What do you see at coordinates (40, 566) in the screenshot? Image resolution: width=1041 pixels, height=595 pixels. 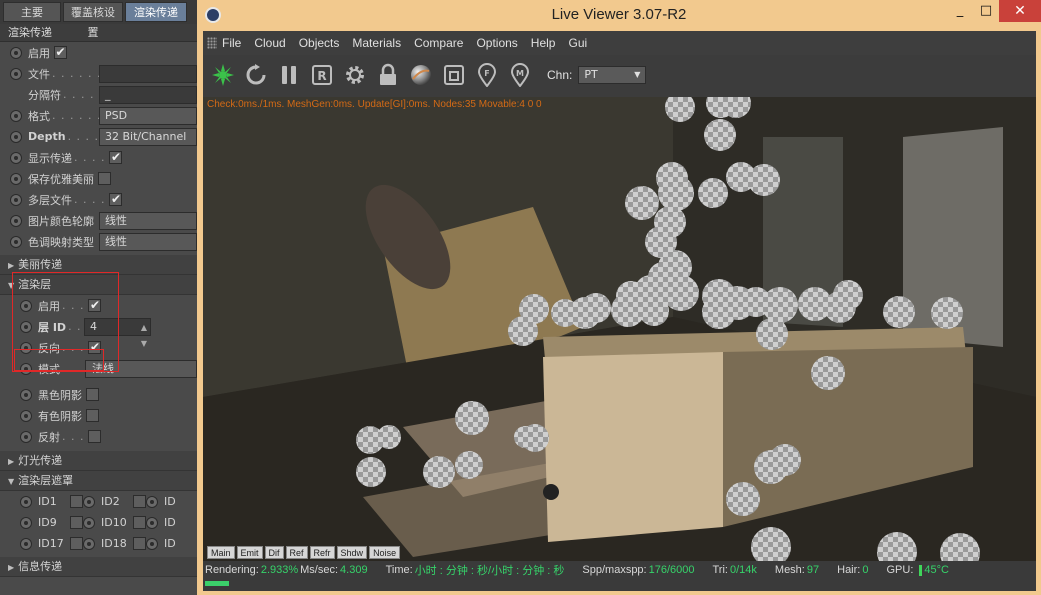 I see `info-passes-title: 信息传递` at bounding box center [40, 566].